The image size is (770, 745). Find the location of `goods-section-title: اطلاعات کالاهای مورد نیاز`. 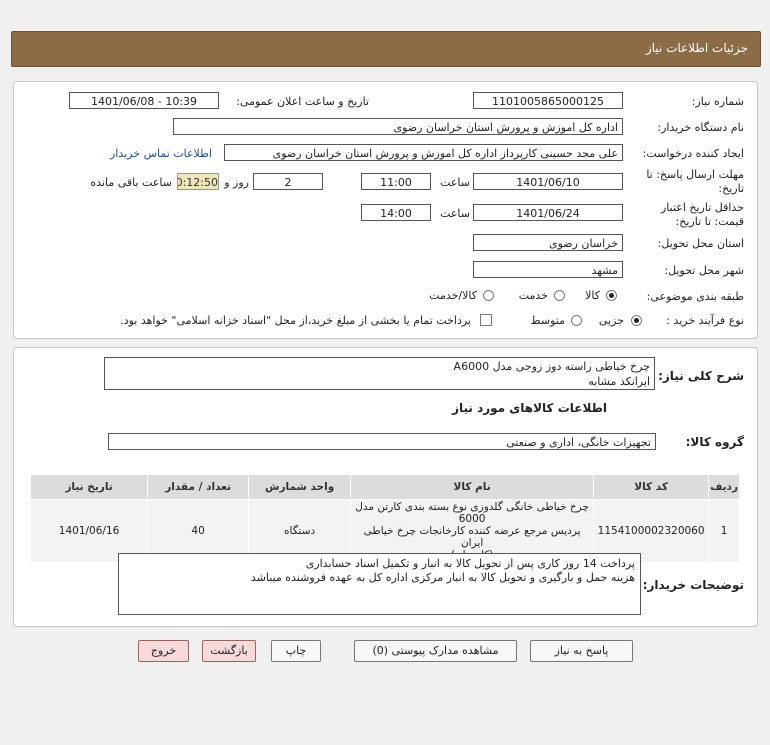

goods-section-title: اطلاعات کالاهای مورد نیاز is located at coordinates (529, 408).